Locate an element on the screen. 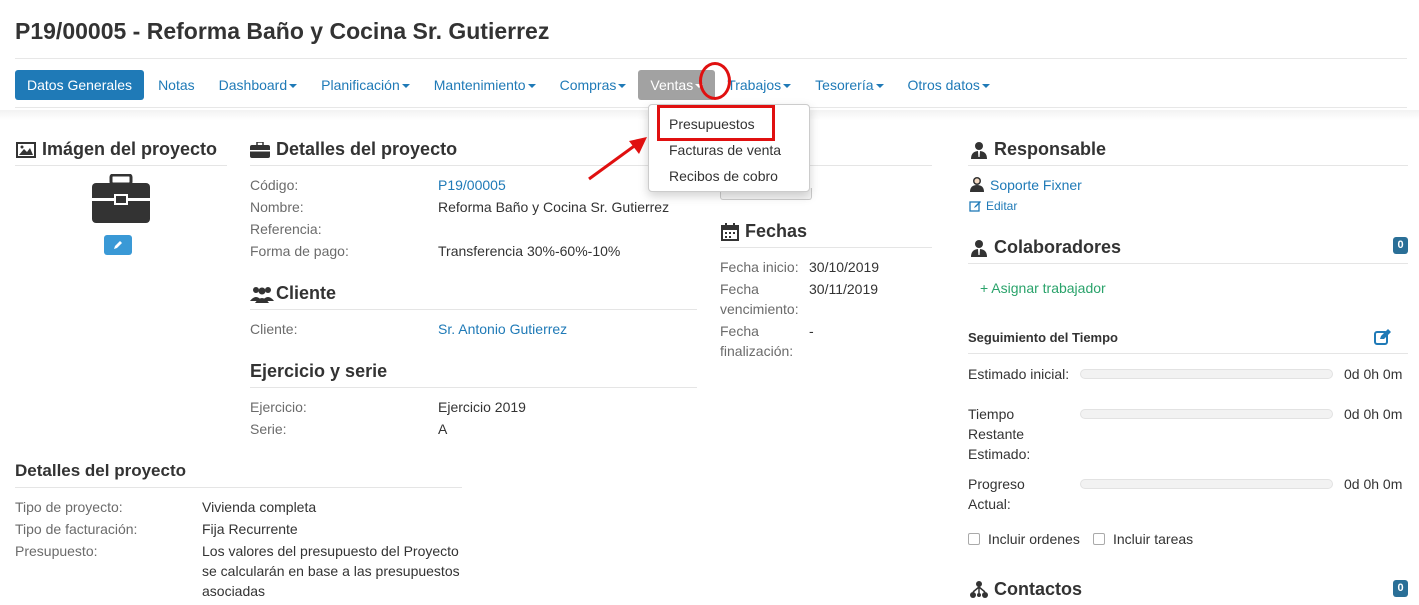  section-heading-imagen: Imágen del proyecto is located at coordinates (116, 149).